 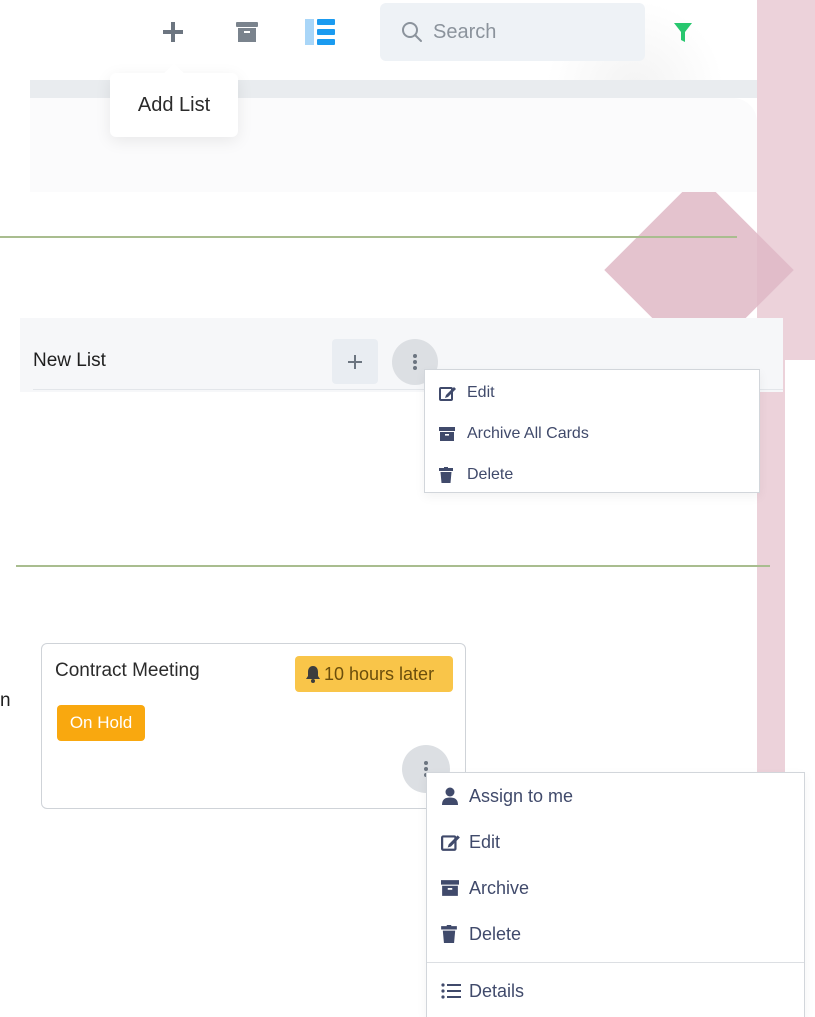 I want to click on list-view-button, so click(x=320, y=32).